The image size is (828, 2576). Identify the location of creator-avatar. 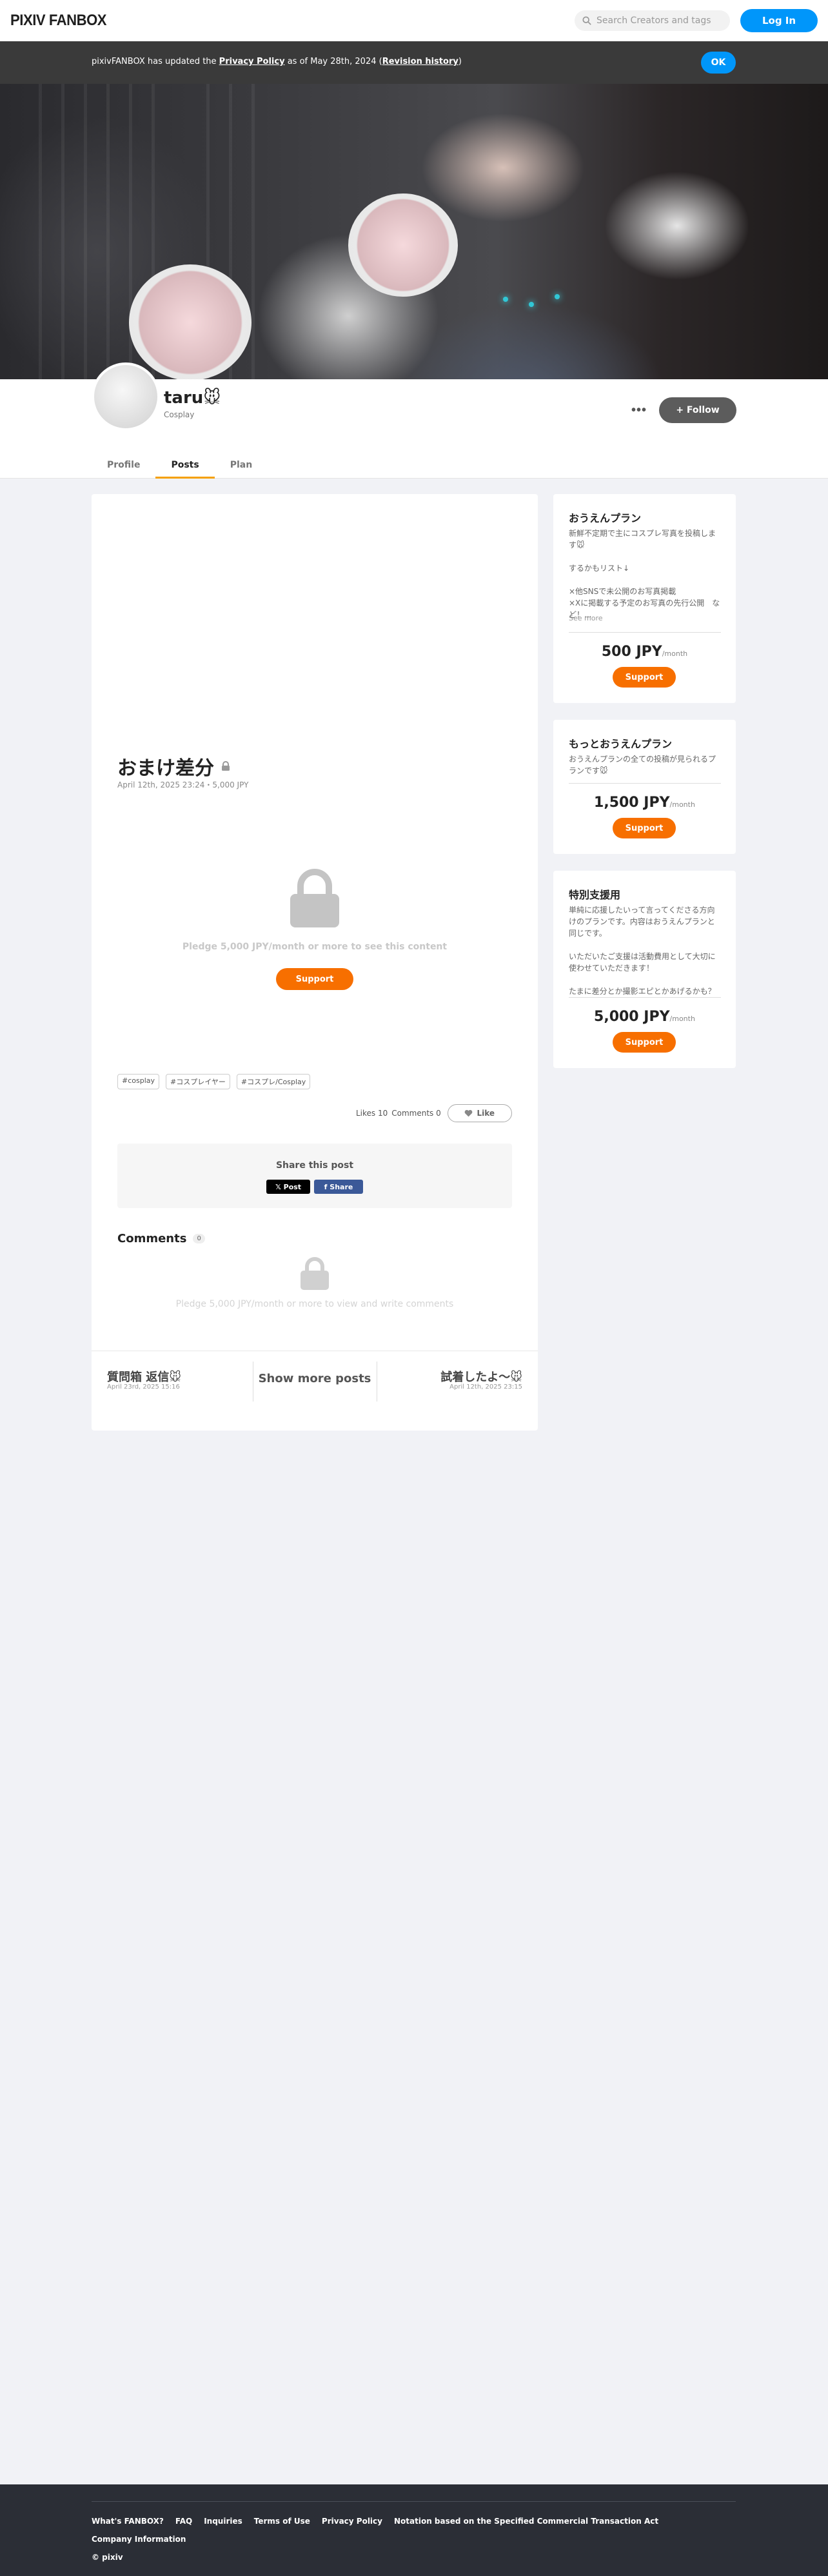
(126, 396).